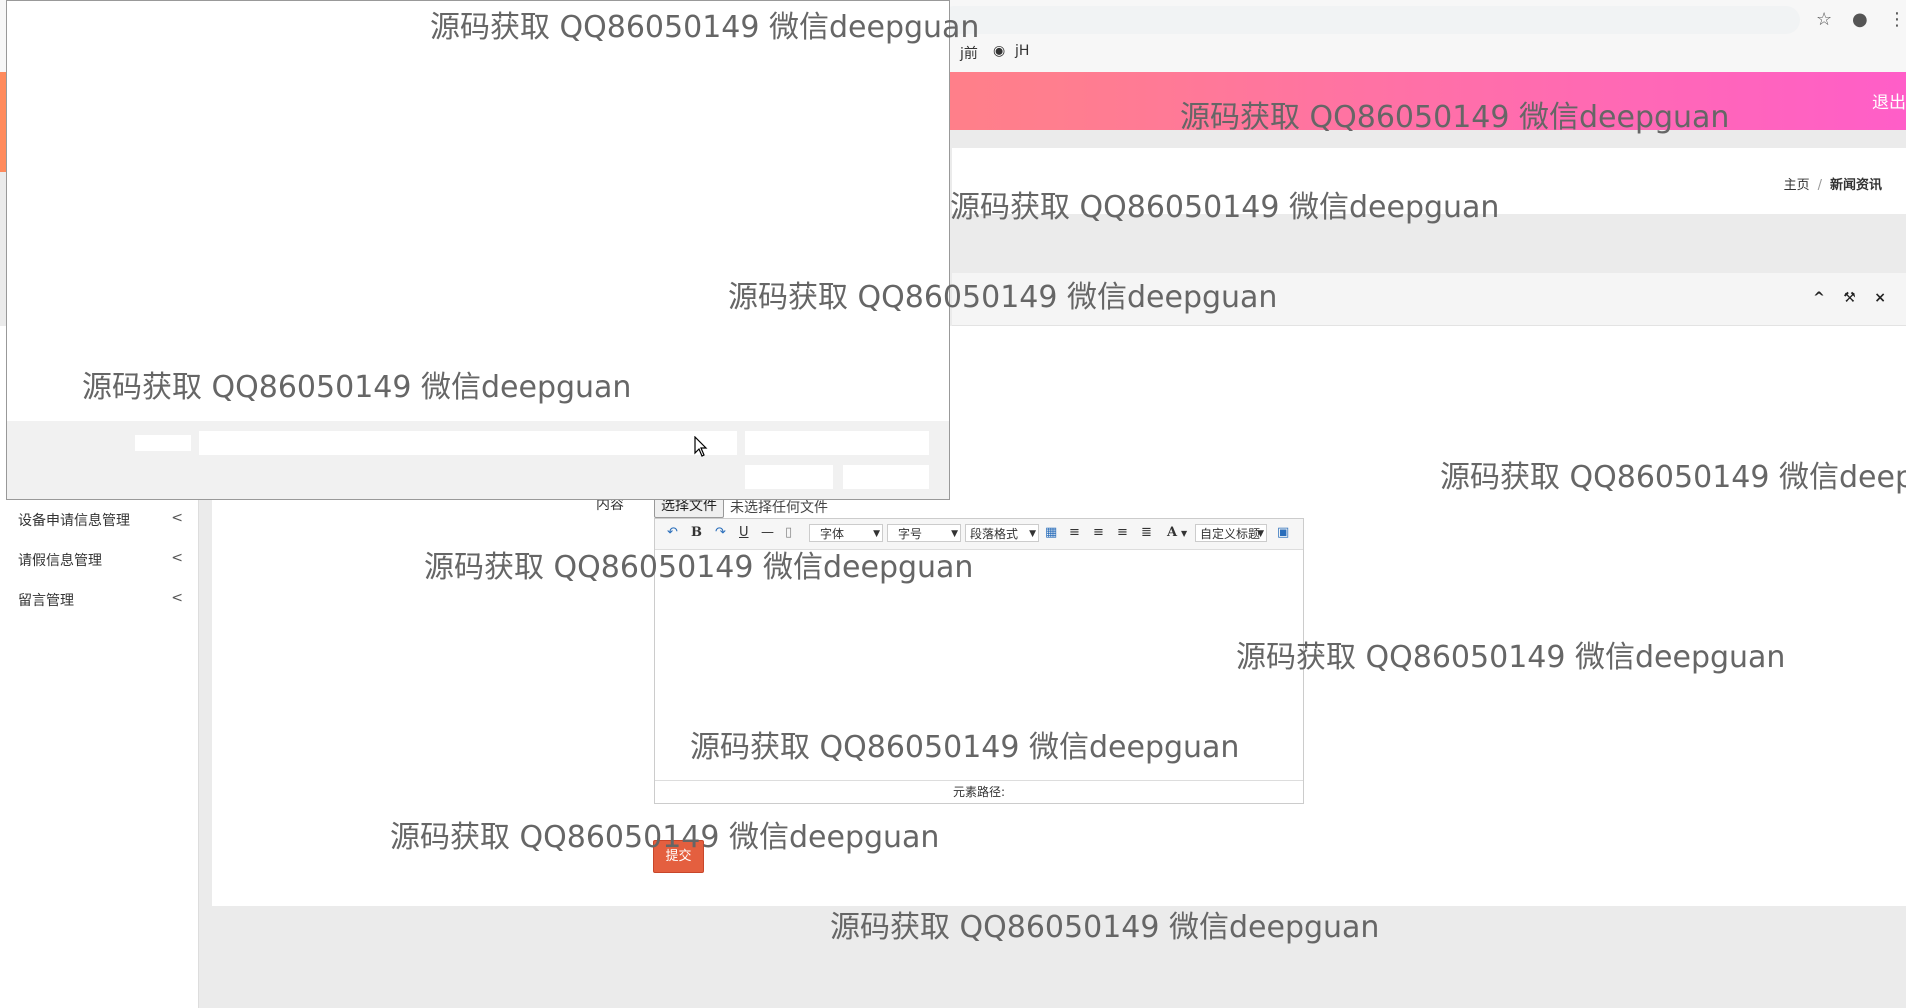 The image size is (1906, 1008). I want to click on redo-icon: ↷, so click(720, 532).